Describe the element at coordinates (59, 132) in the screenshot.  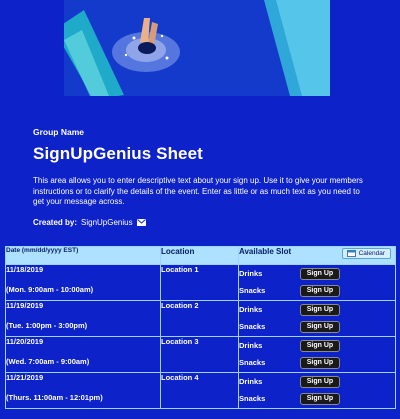
I see `group-name: Group Name` at that location.